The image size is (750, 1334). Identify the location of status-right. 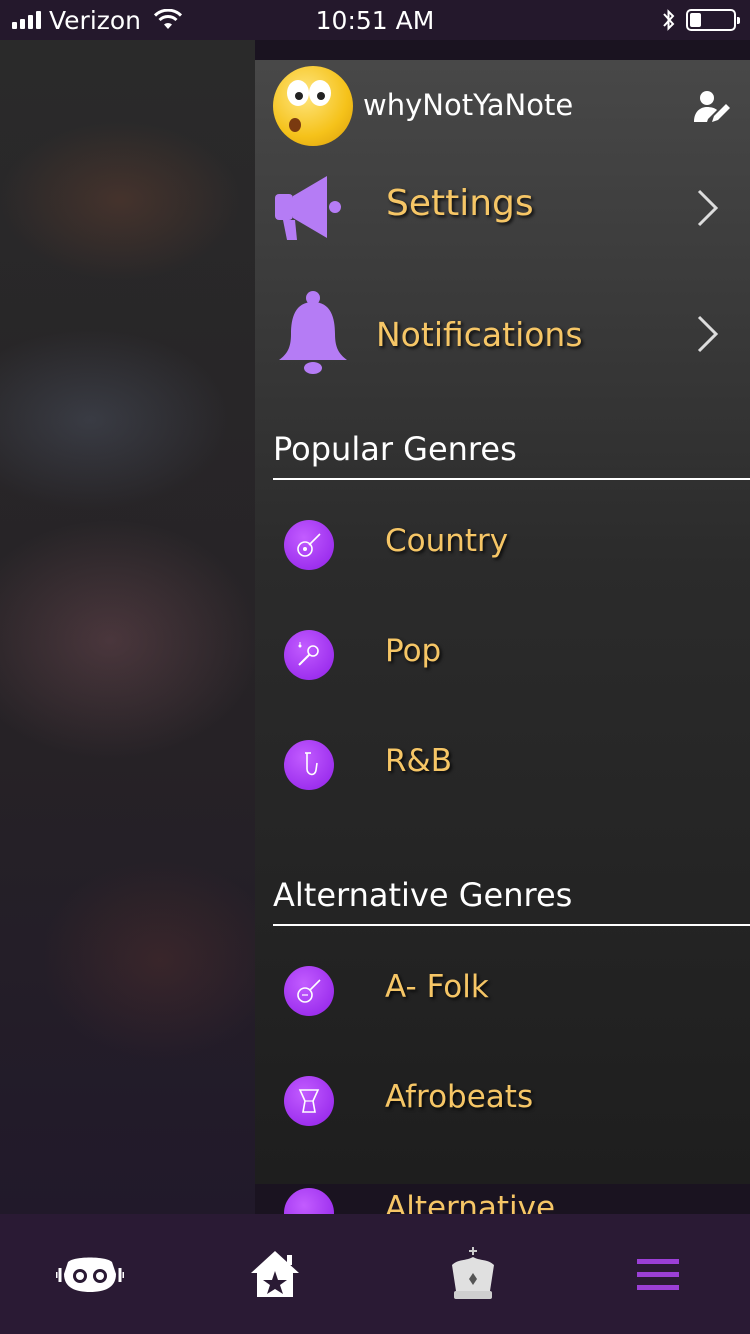
(701, 20).